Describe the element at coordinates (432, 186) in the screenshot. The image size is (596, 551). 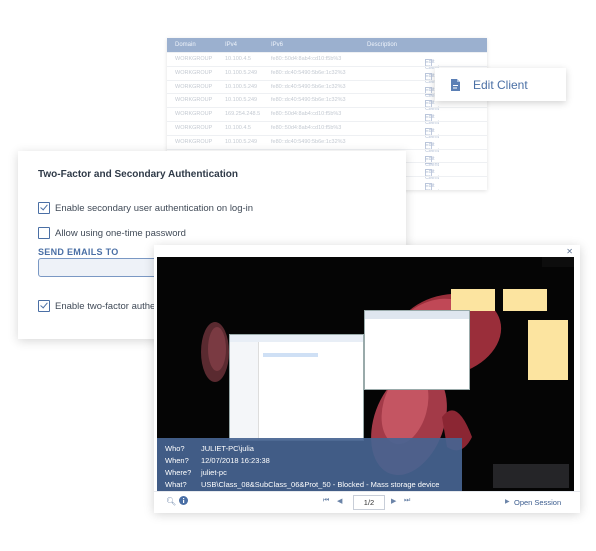
I see `edit-client-link-label: Edit Client` at that location.